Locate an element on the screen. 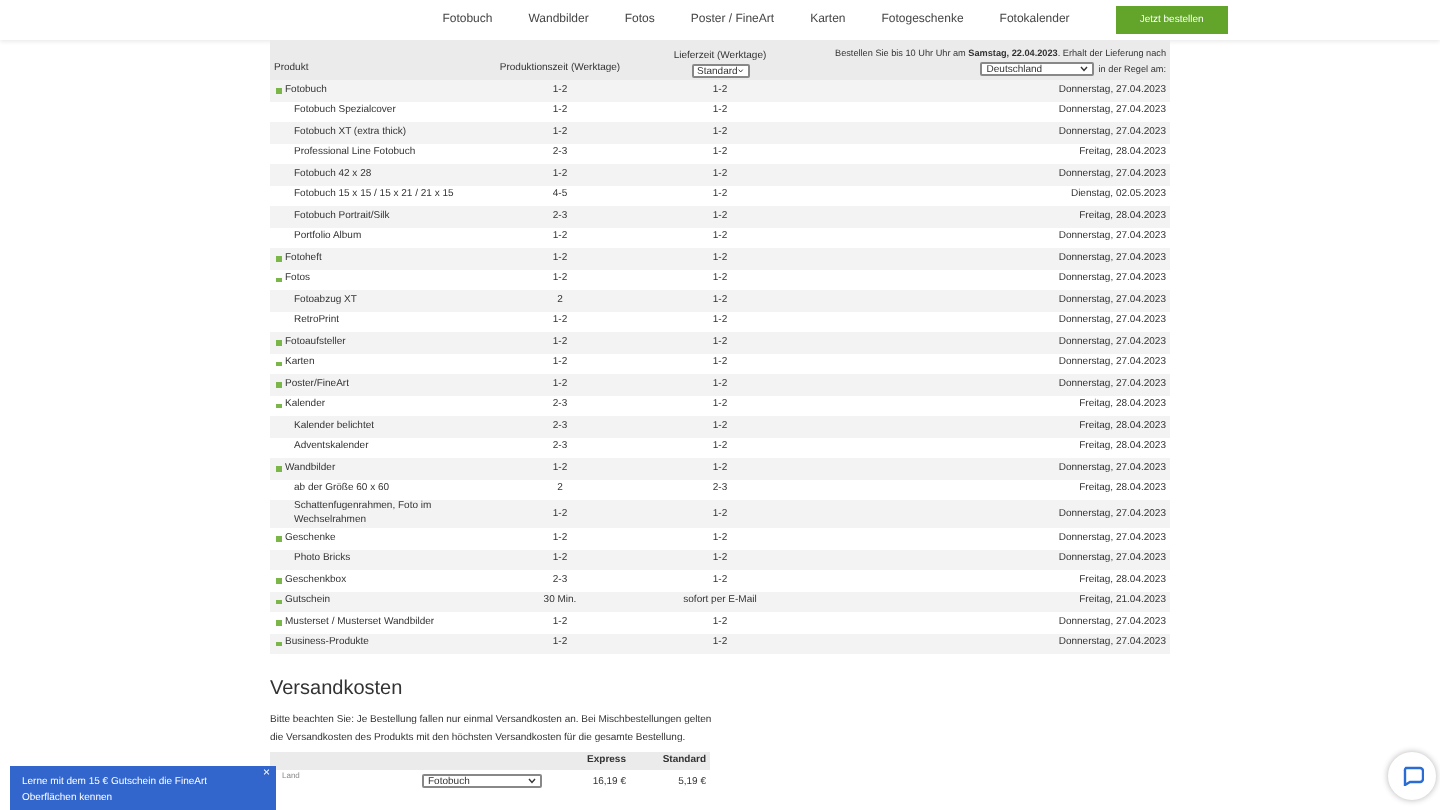 This screenshot has width=1440, height=810. chat-icon is located at coordinates (1412, 776).